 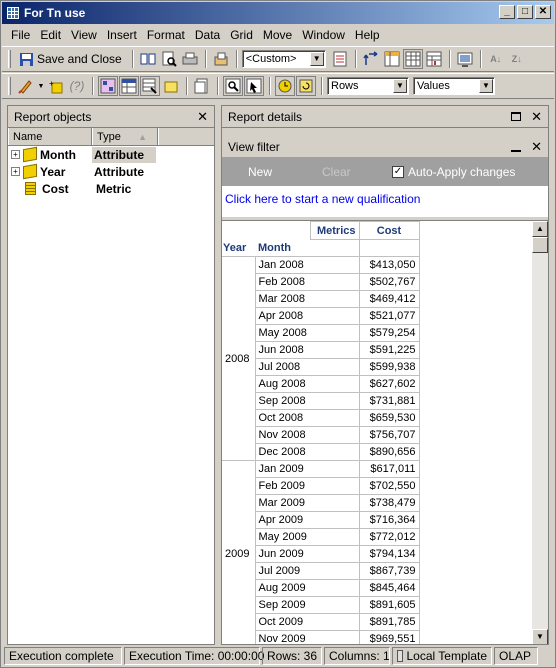 What do you see at coordinates (111, 154) in the screenshot?
I see `list-item: + Month Attribute` at bounding box center [111, 154].